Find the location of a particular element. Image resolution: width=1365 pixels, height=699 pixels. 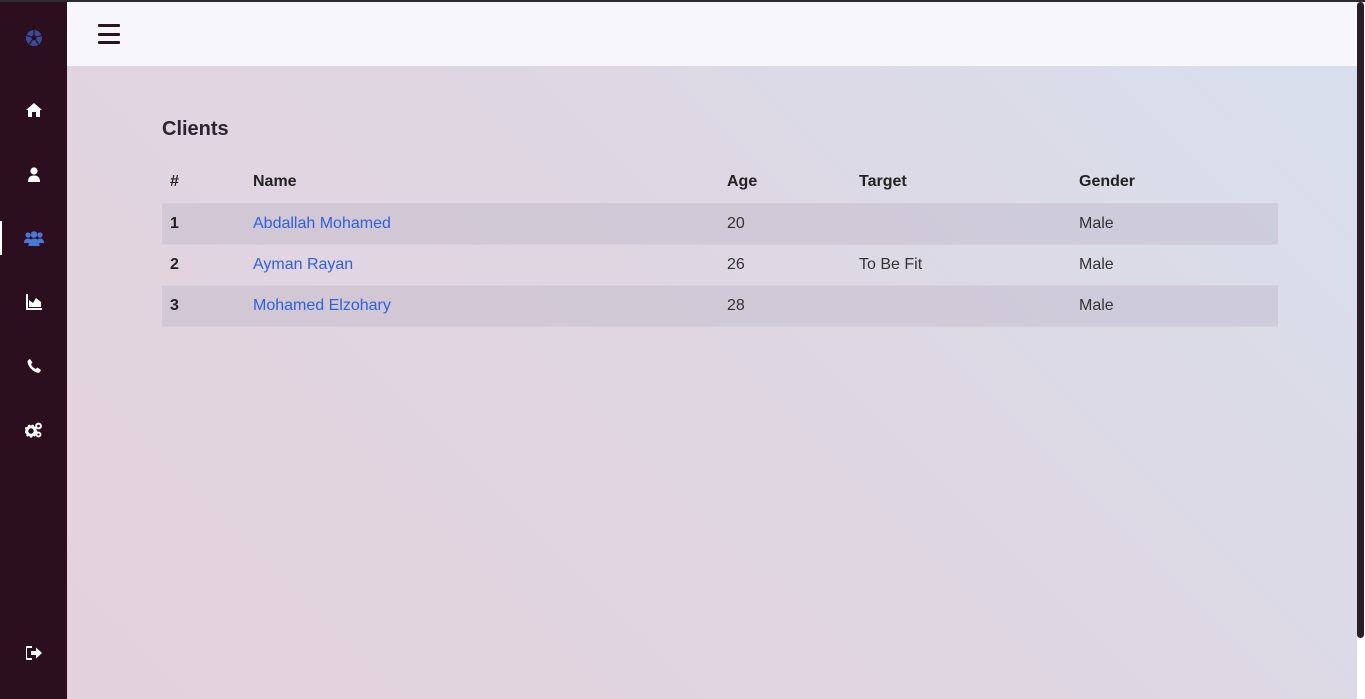

row-name-cell: Ayman Rayan is located at coordinates (482, 265).